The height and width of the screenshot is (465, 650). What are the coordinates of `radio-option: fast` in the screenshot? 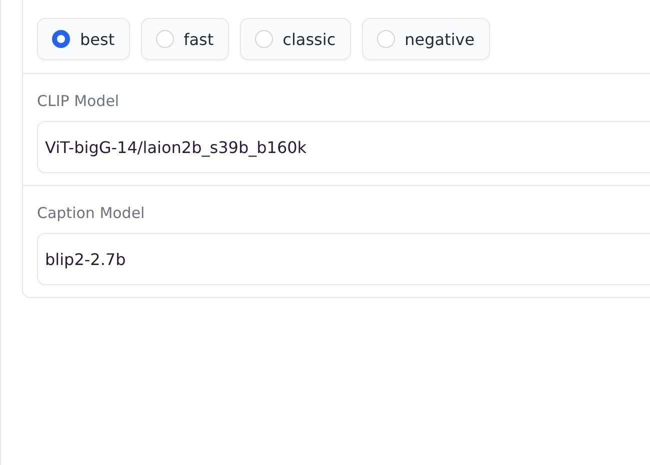 It's located at (184, 39).